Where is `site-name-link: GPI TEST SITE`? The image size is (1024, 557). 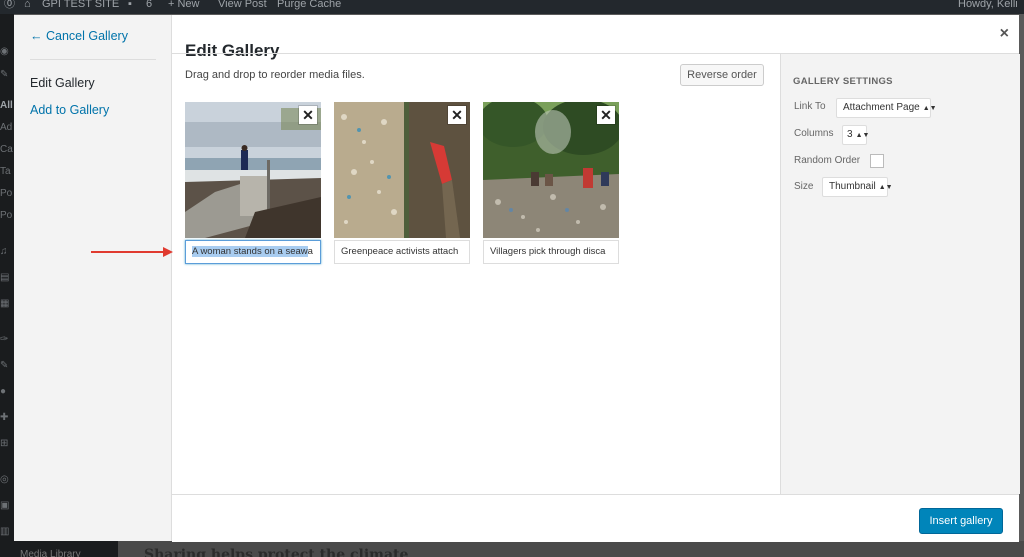
site-name-link: GPI TEST SITE is located at coordinates (80, 5).